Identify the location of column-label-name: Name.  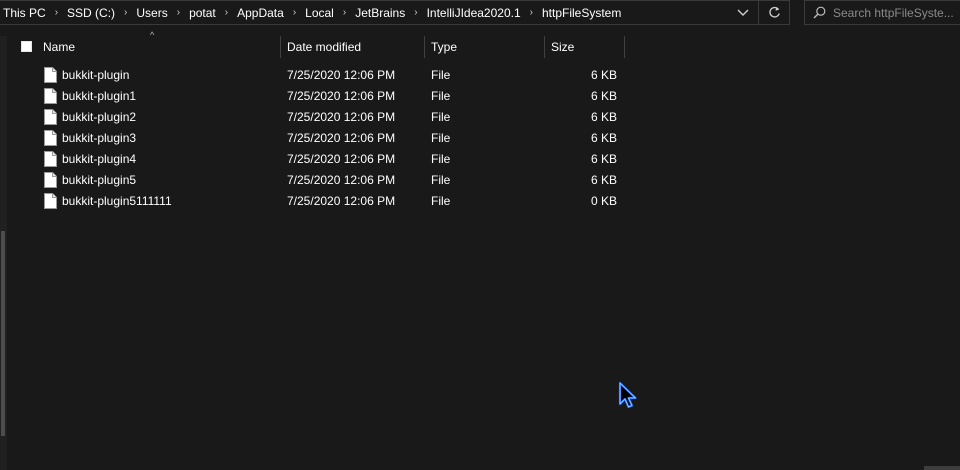
(59, 46).